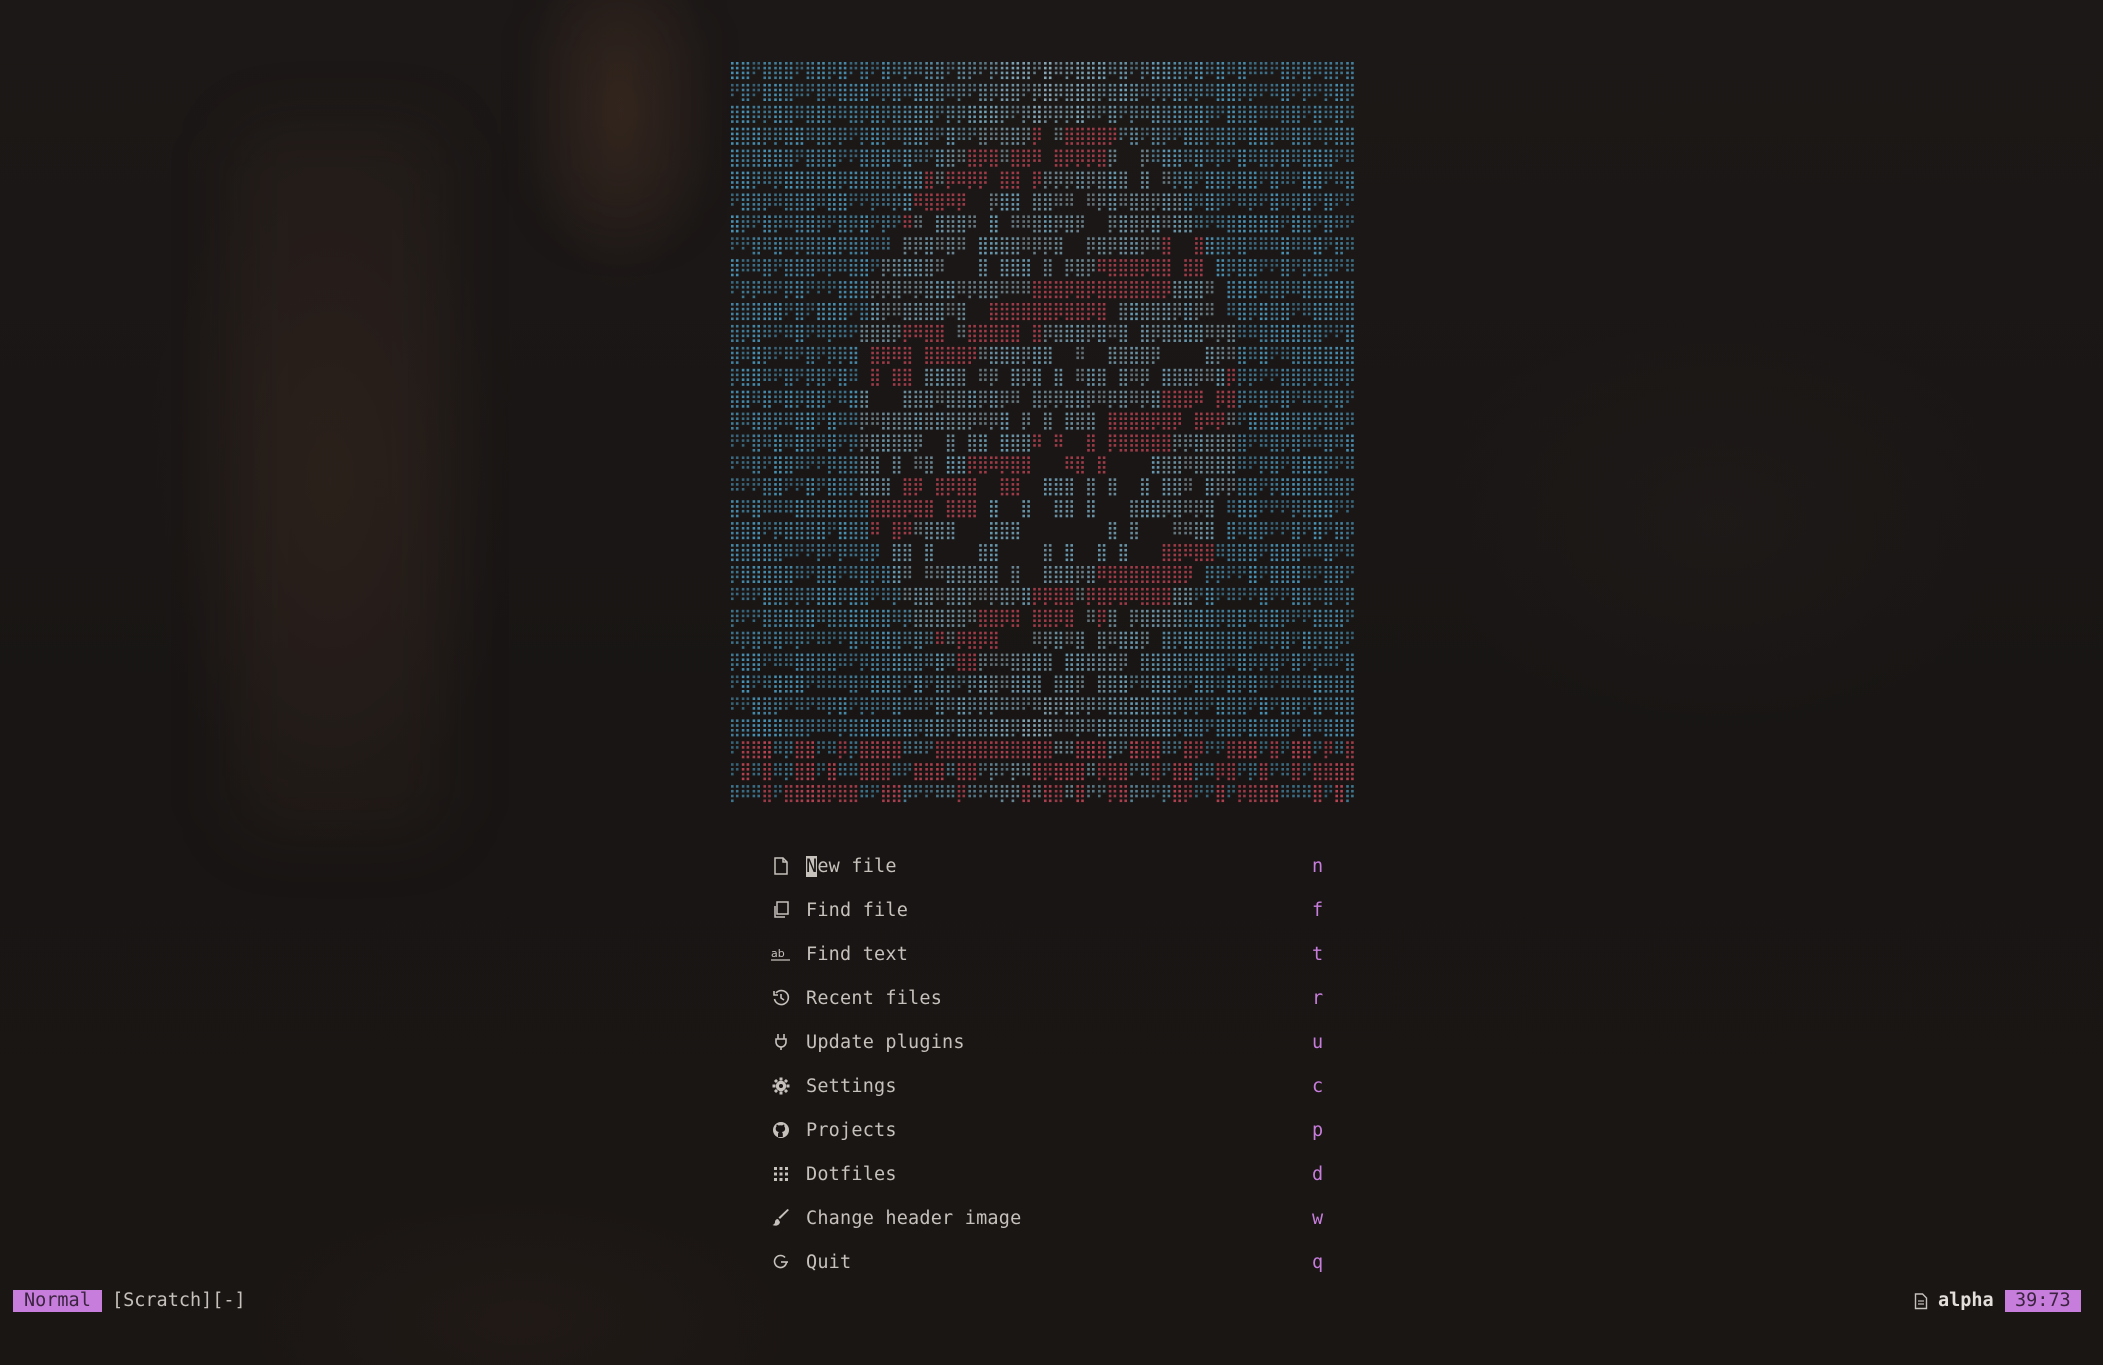  What do you see at coordinates (1318, 1218) in the screenshot?
I see `menu-item-shortcut: w` at bounding box center [1318, 1218].